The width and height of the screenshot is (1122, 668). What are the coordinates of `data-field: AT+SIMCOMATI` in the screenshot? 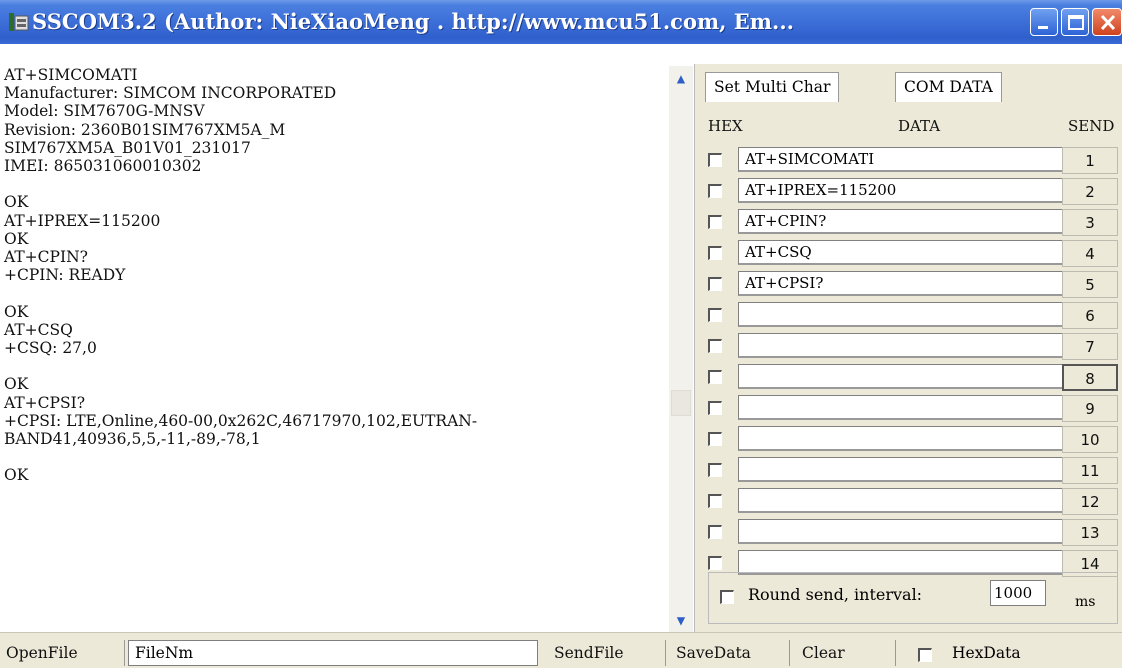 It's located at (900, 159).